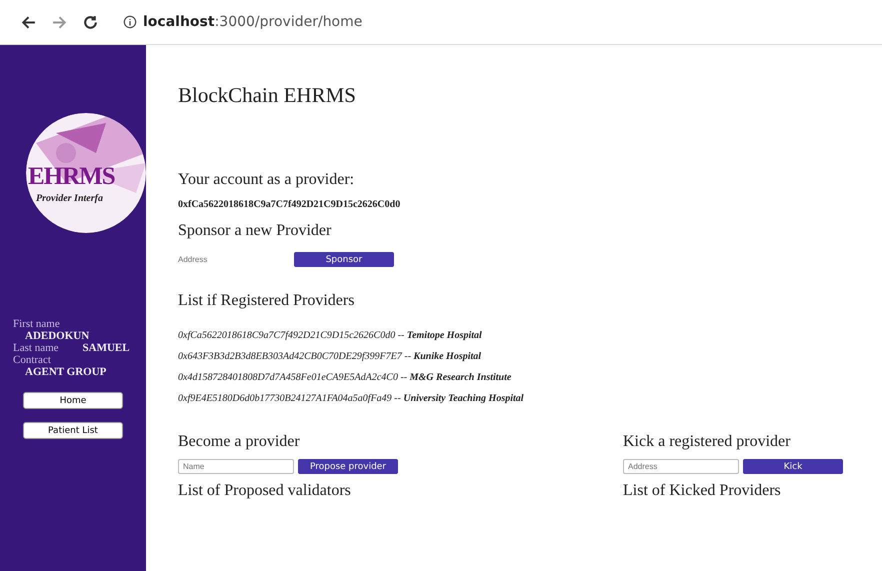 This screenshot has width=882, height=571. I want to click on address-field: Address, so click(681, 466).